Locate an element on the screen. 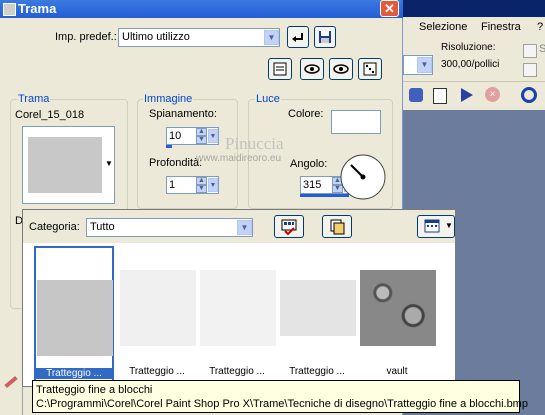 The width and height of the screenshot is (545, 415). color-swatch is located at coordinates (356, 122).